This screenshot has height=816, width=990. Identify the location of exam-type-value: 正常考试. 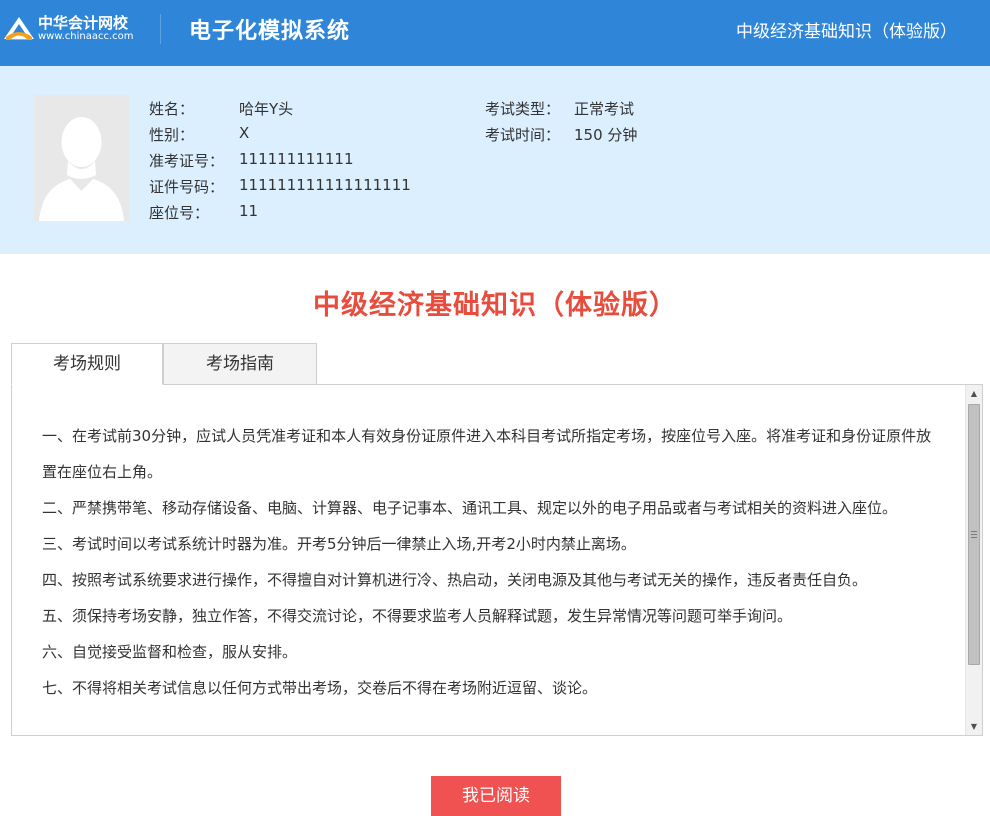
(604, 109).